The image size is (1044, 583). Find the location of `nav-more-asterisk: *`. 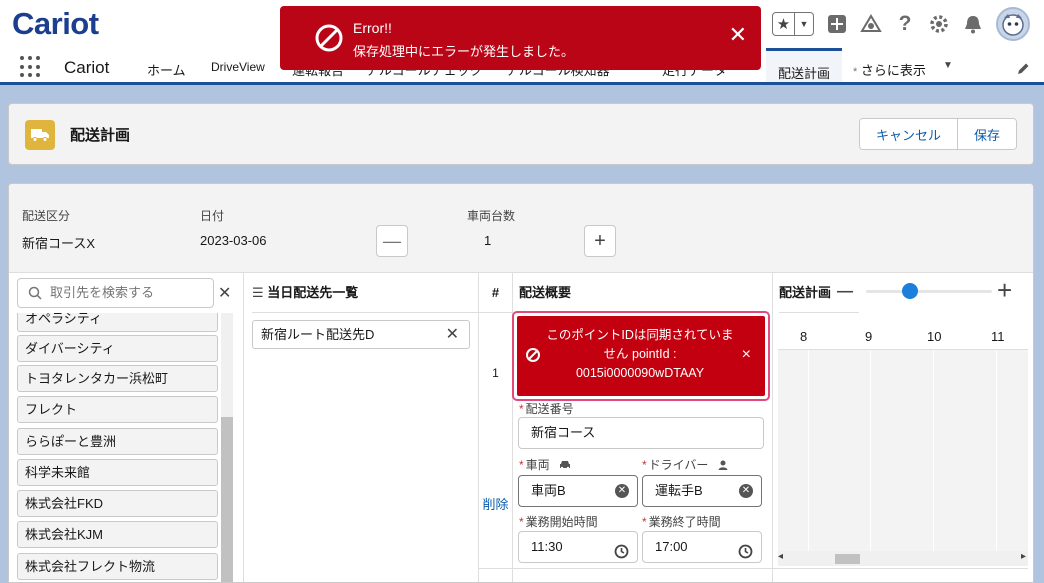

nav-more-asterisk: * is located at coordinates (855, 72).